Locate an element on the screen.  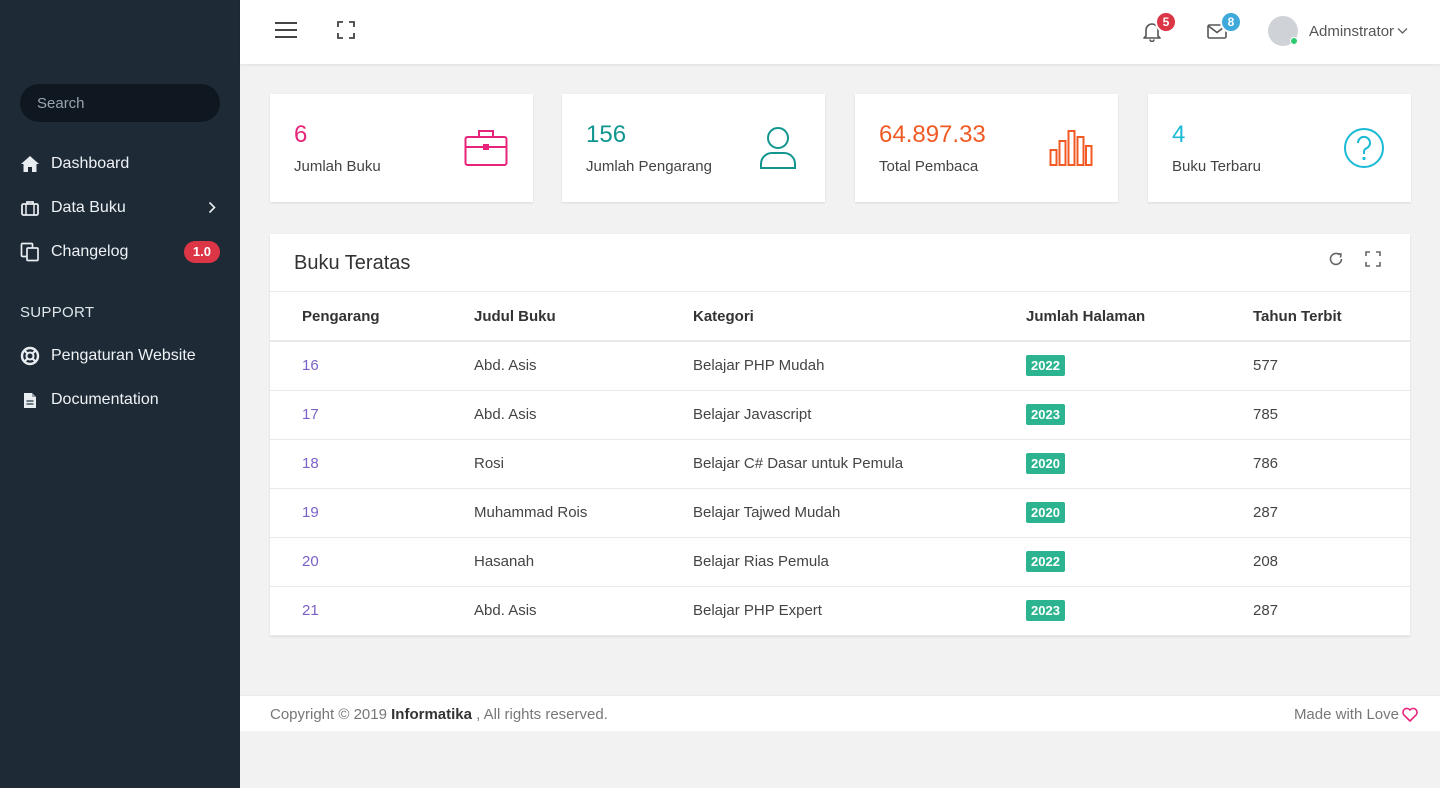
menu-toggle-button is located at coordinates (286, 32).